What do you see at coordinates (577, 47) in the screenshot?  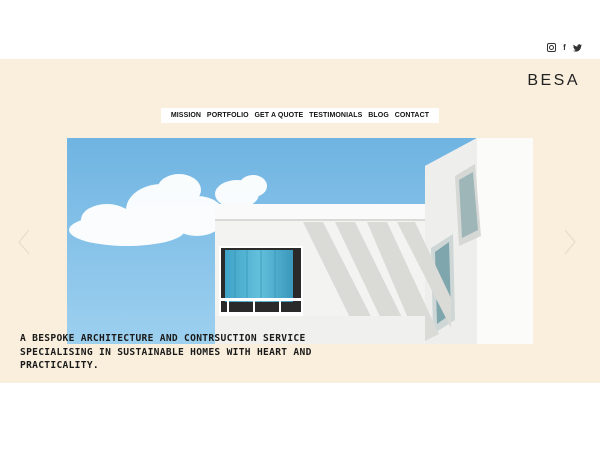 I see `twitter-icon` at bounding box center [577, 47].